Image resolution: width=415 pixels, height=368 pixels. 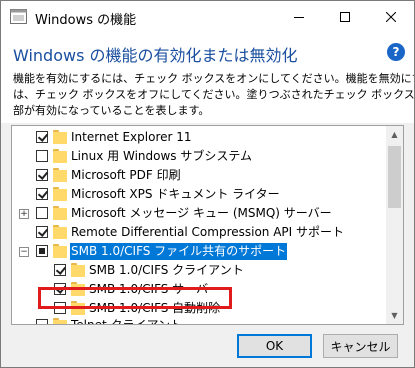 I want to click on tree-item-linux-subsystem: Linux 用 Windows サブシステム, so click(x=197, y=156).